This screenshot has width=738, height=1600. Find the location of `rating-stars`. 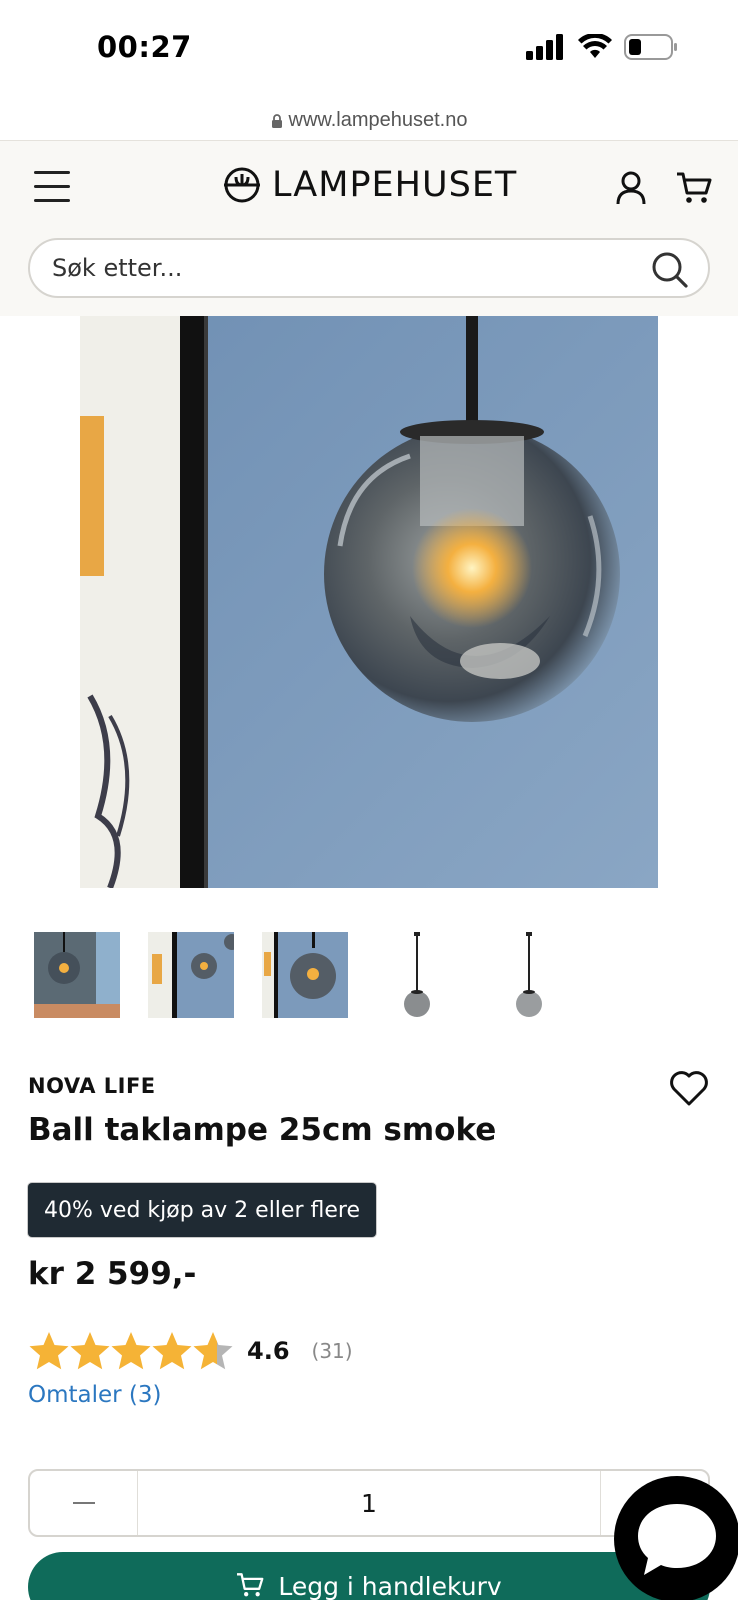

rating-stars is located at coordinates (130, 1351).